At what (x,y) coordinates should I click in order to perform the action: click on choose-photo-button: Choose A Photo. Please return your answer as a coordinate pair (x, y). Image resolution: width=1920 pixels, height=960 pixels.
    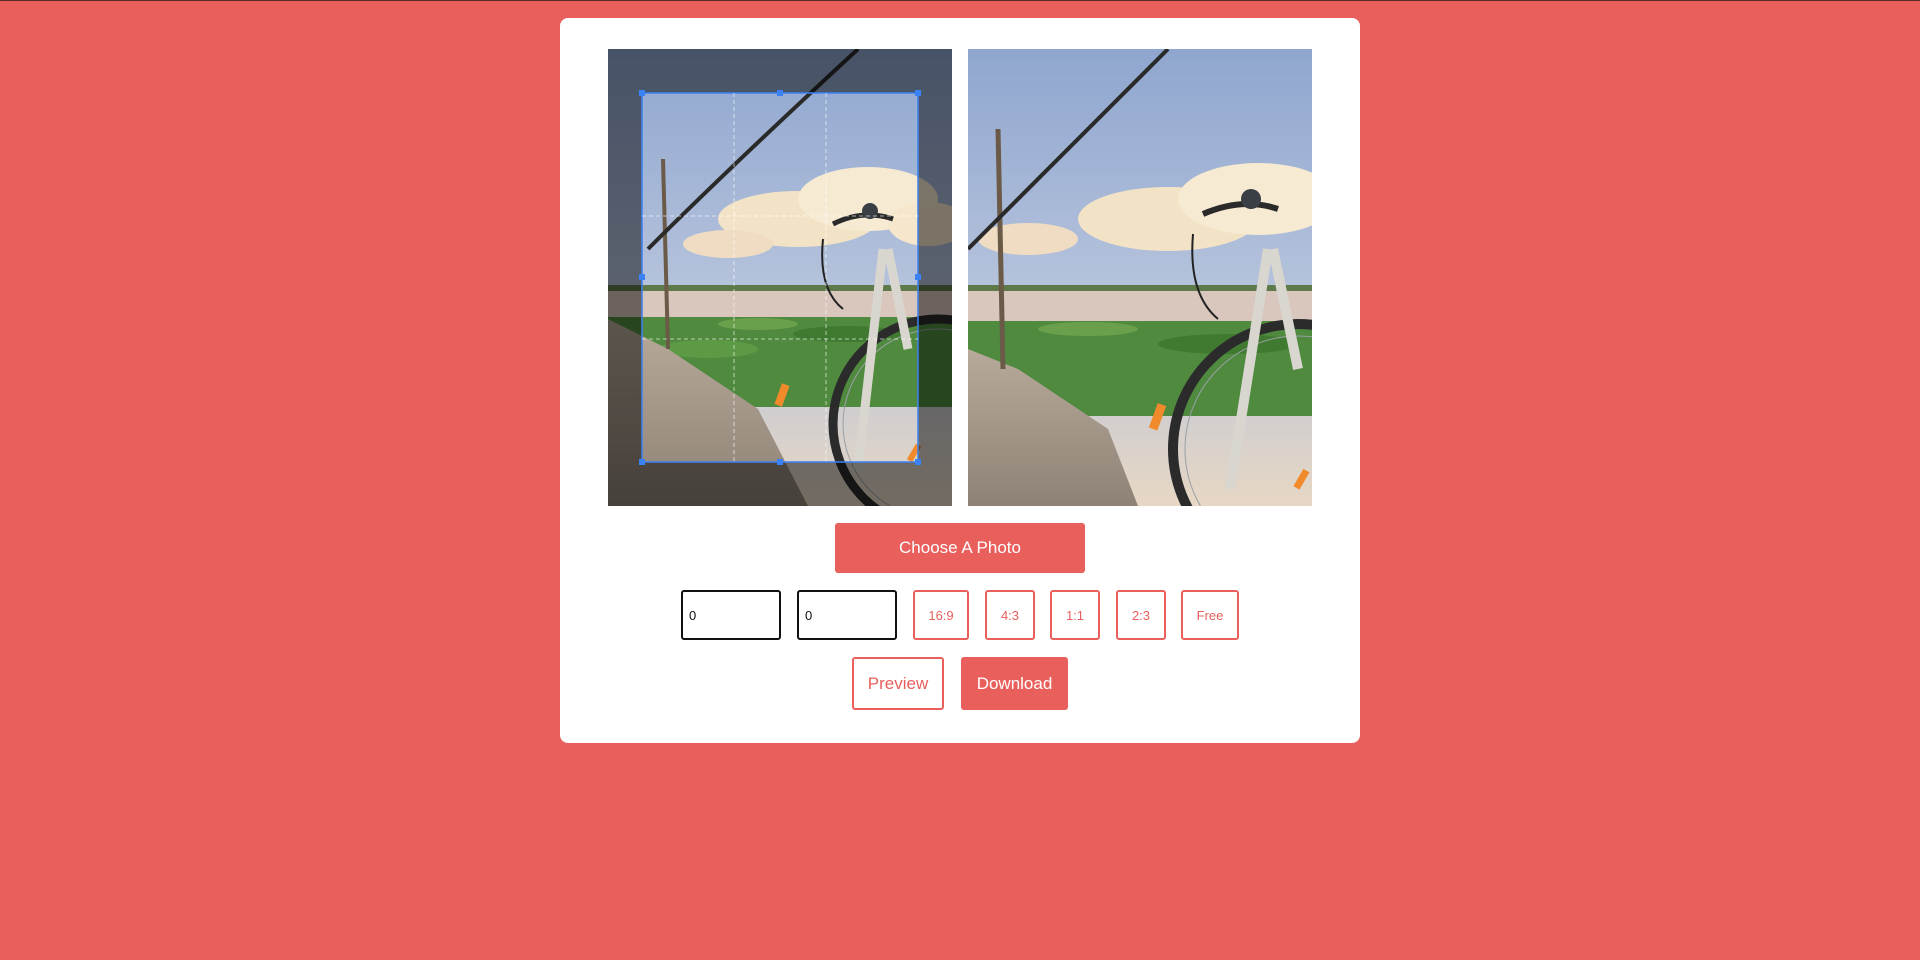
    Looking at the image, I should click on (960, 548).